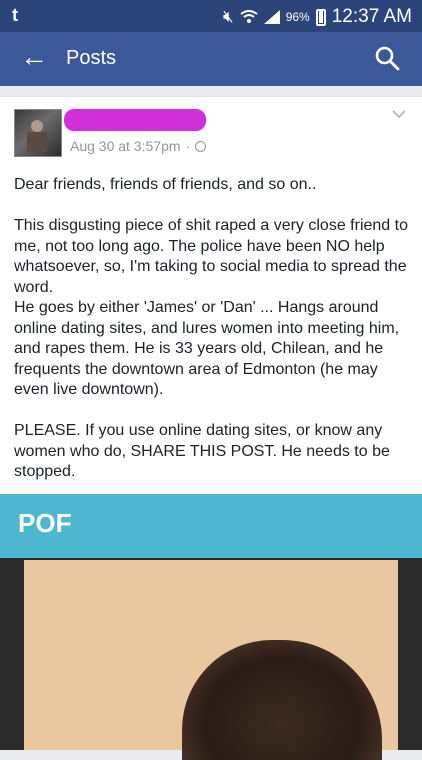 The height and width of the screenshot is (760, 422). I want to click on globe-icon, so click(201, 146).